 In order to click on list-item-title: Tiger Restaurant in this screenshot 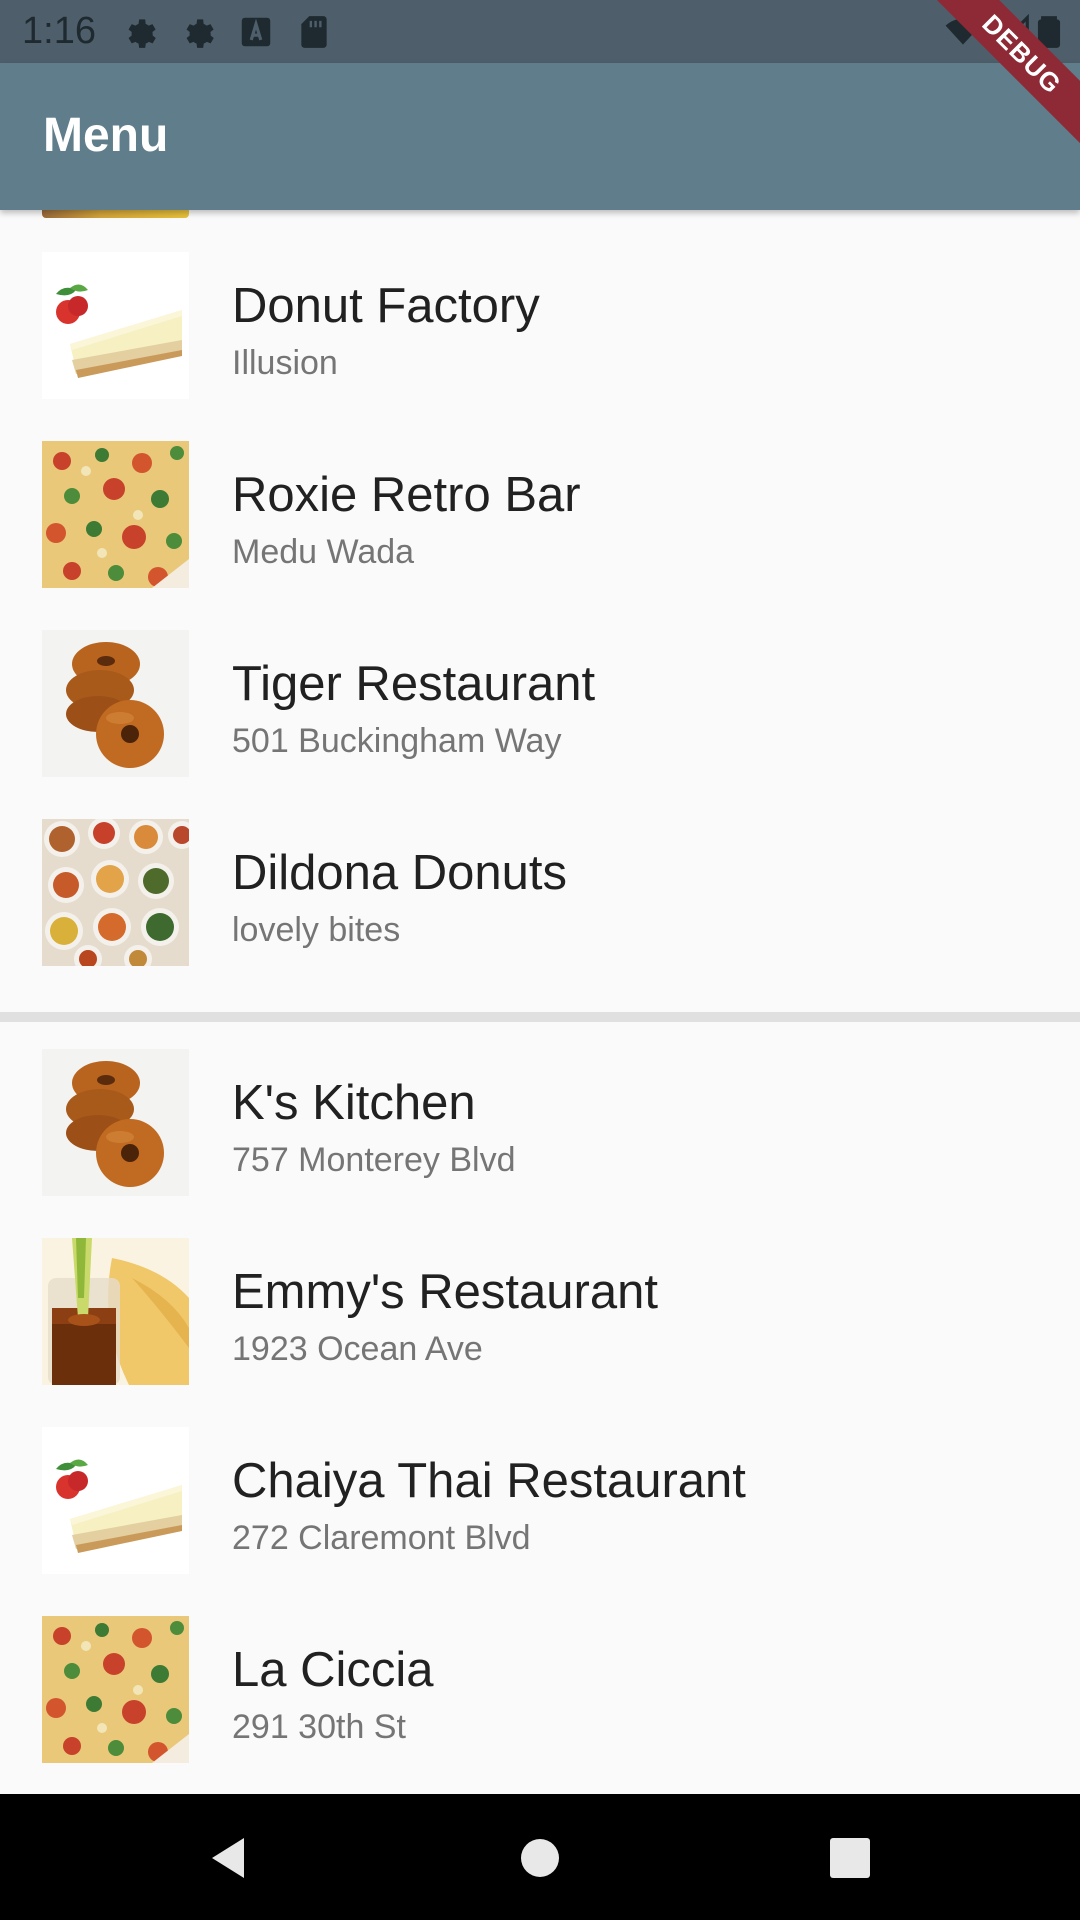, I will do `click(414, 684)`.